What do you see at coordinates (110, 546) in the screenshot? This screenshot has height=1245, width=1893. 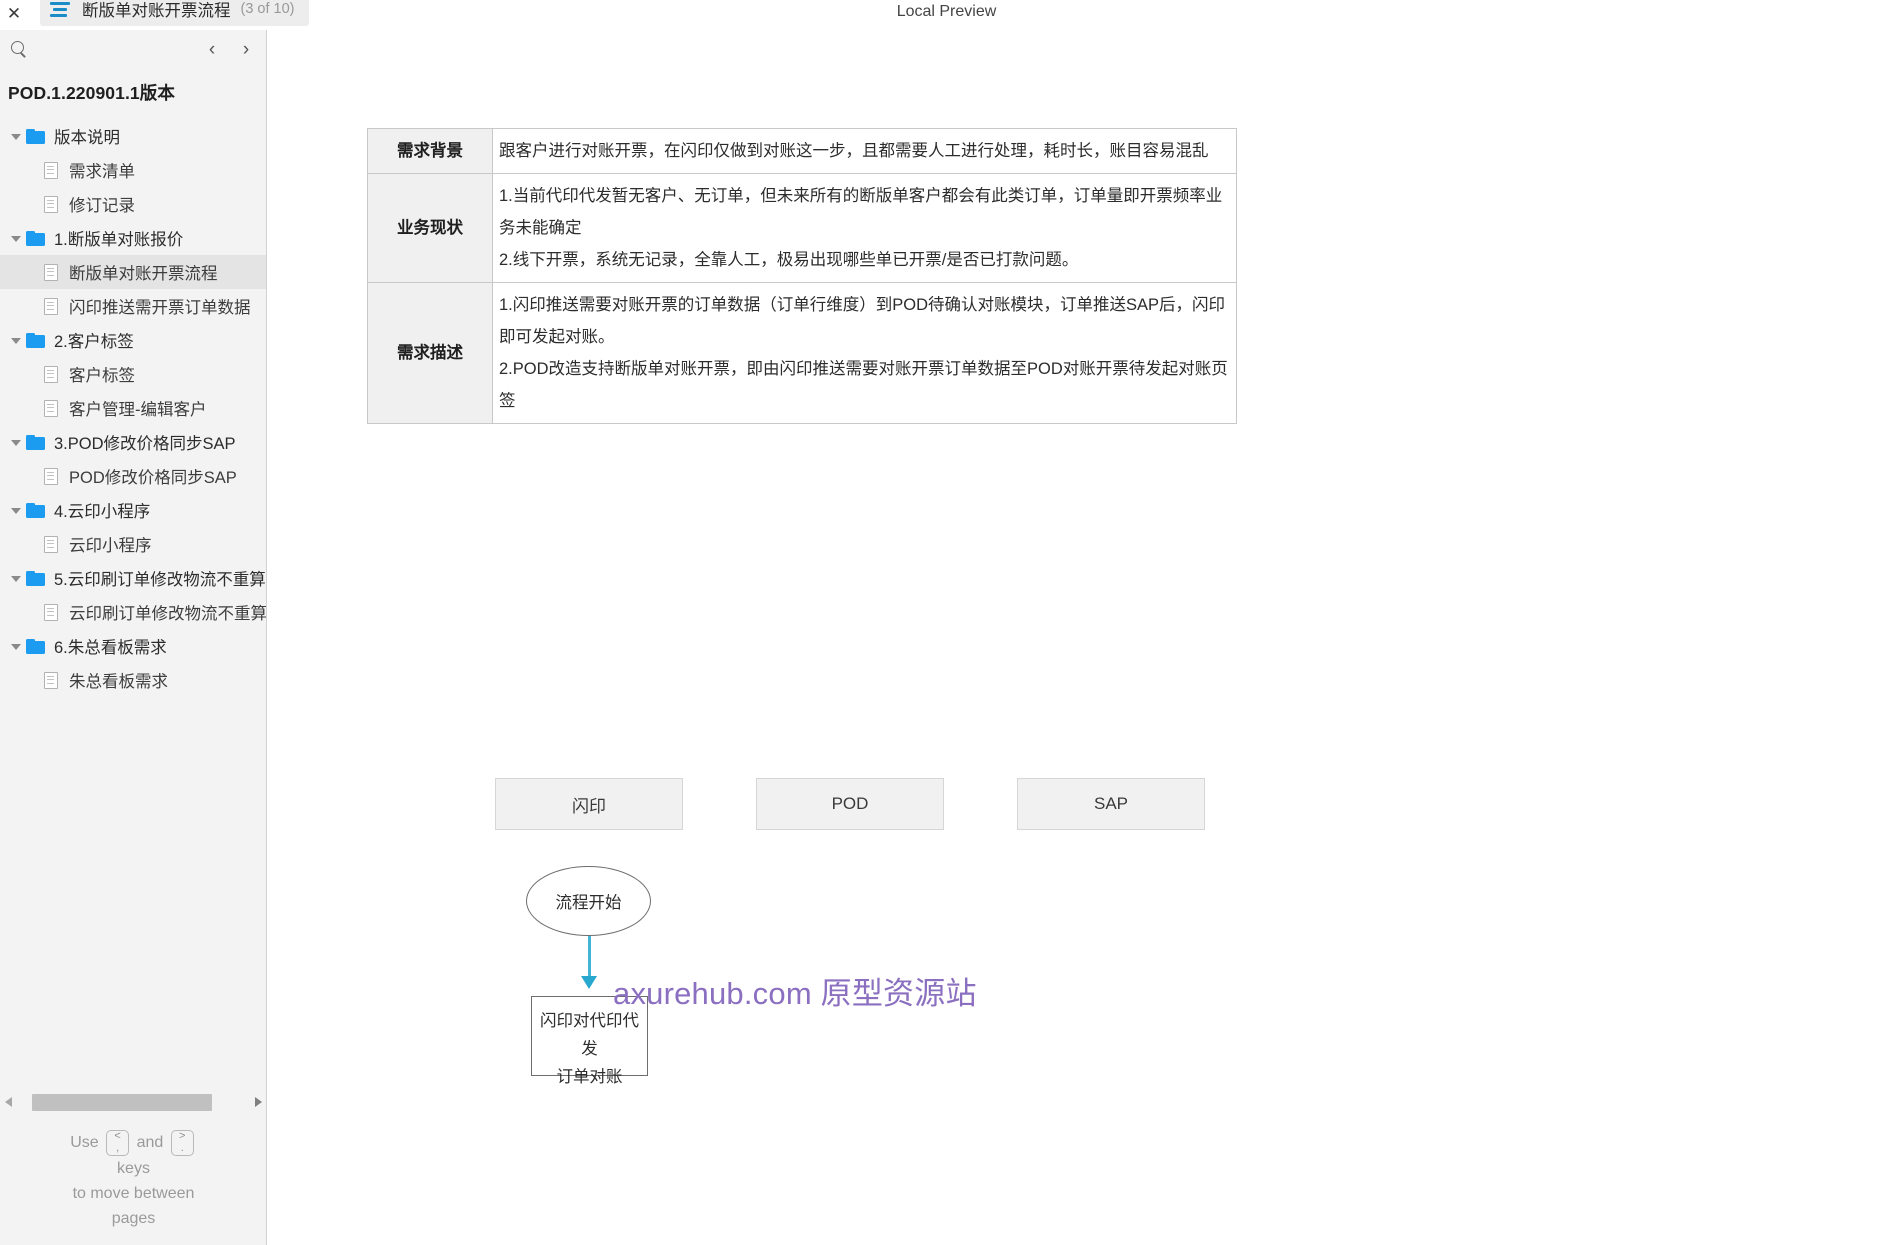 I see `tree-item-label: 云印小程序` at bounding box center [110, 546].